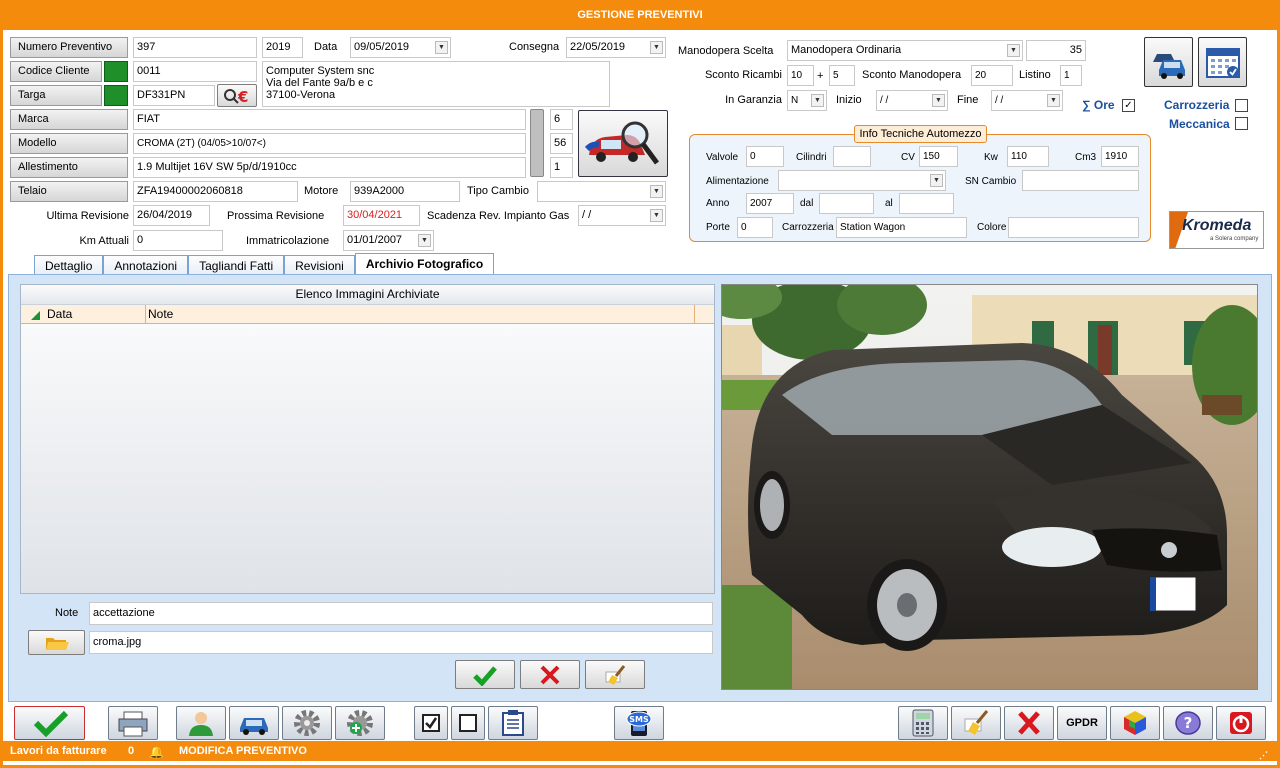 This screenshot has height=768, width=1280. Describe the element at coordinates (201, 723) in the screenshot. I see `customer-button` at that location.